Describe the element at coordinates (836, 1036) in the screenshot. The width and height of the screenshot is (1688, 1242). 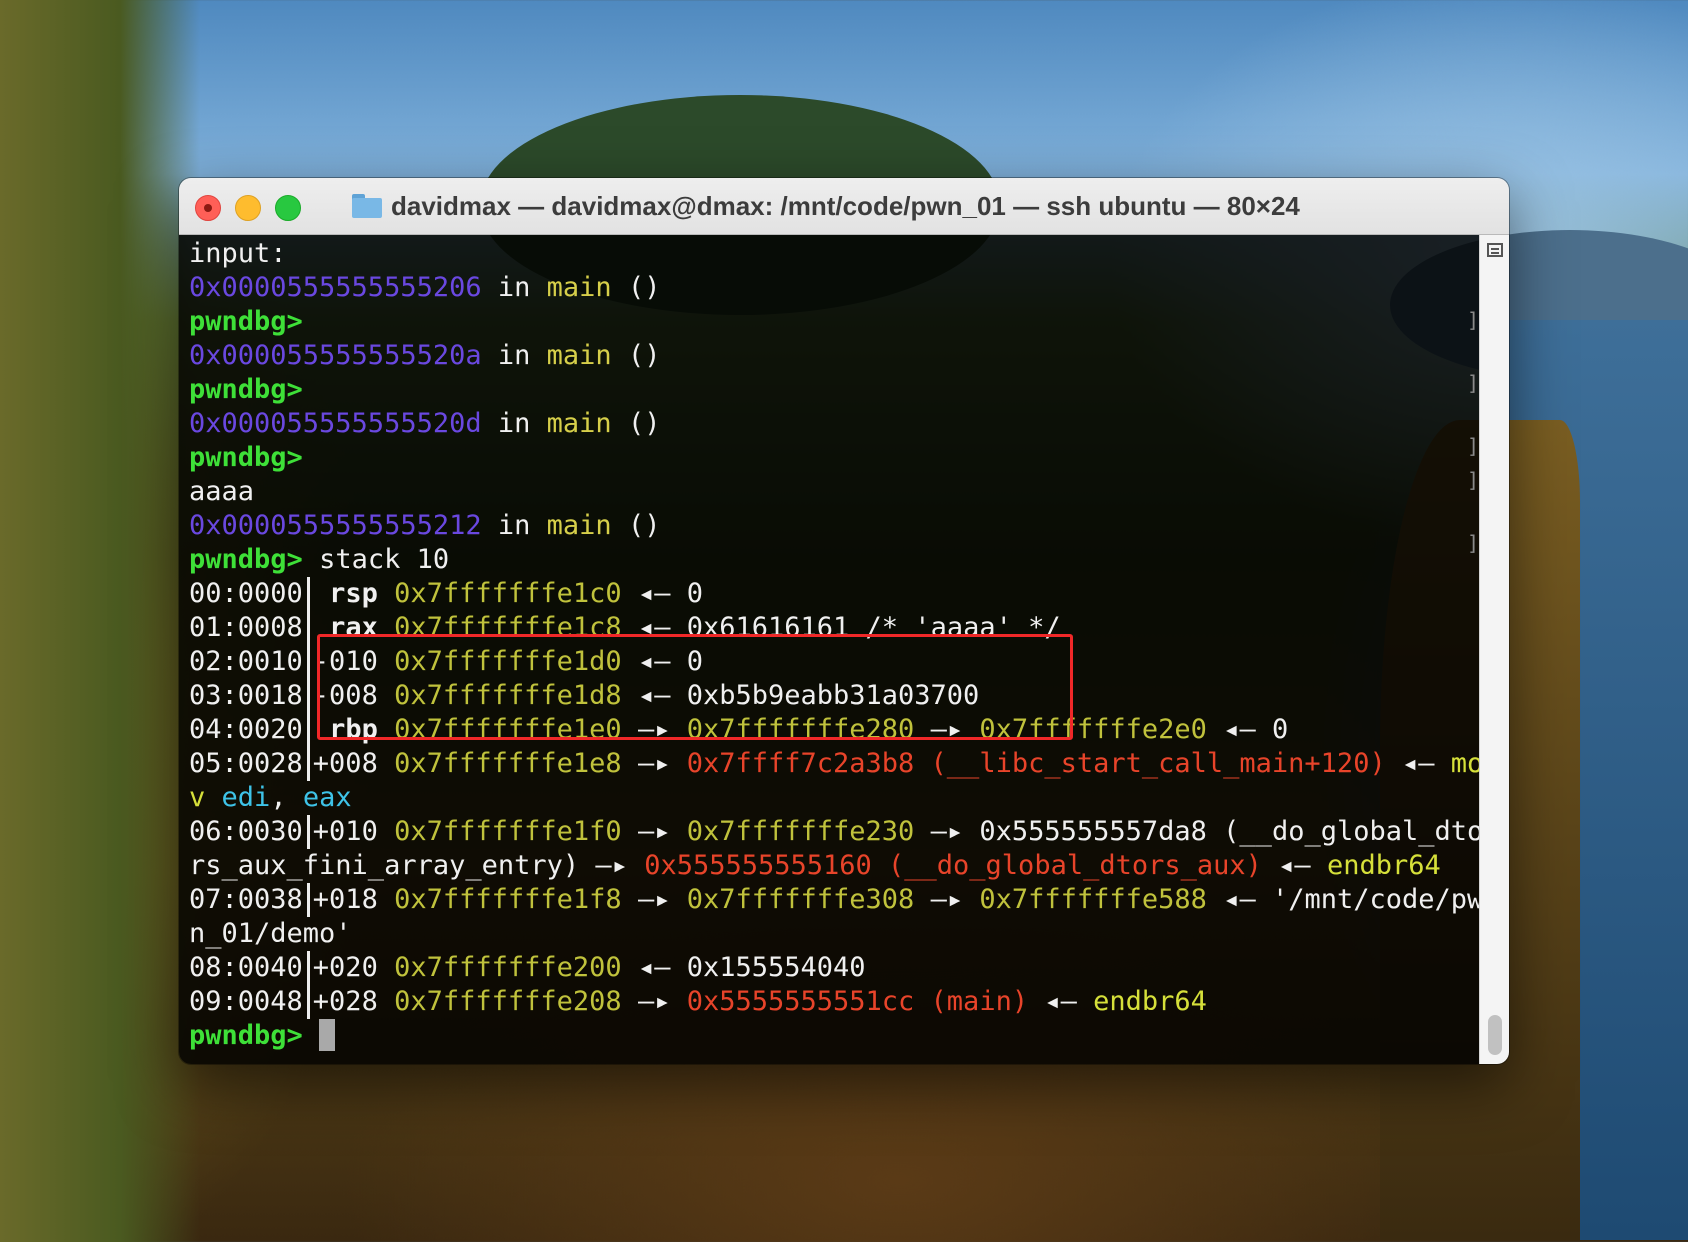
I see `active-prompt-line: pwndbg>` at that location.